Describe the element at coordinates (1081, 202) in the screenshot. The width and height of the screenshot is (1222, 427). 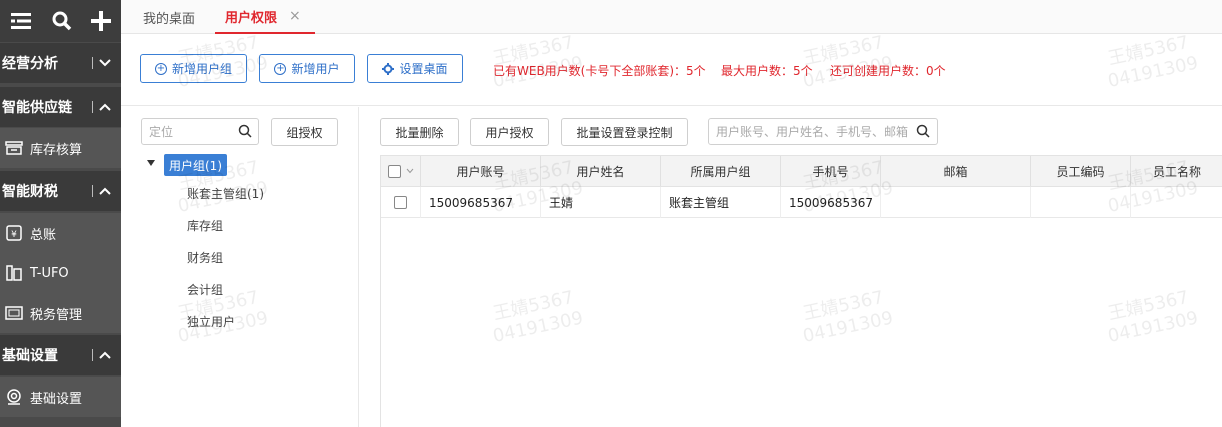
I see `cell-emp-code` at that location.